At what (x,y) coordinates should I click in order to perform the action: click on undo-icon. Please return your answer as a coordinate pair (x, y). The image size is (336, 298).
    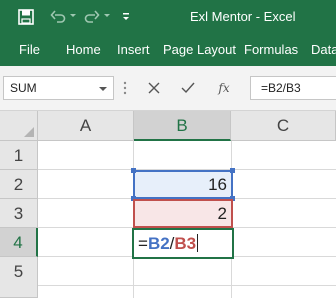
    Looking at the image, I should click on (58, 17).